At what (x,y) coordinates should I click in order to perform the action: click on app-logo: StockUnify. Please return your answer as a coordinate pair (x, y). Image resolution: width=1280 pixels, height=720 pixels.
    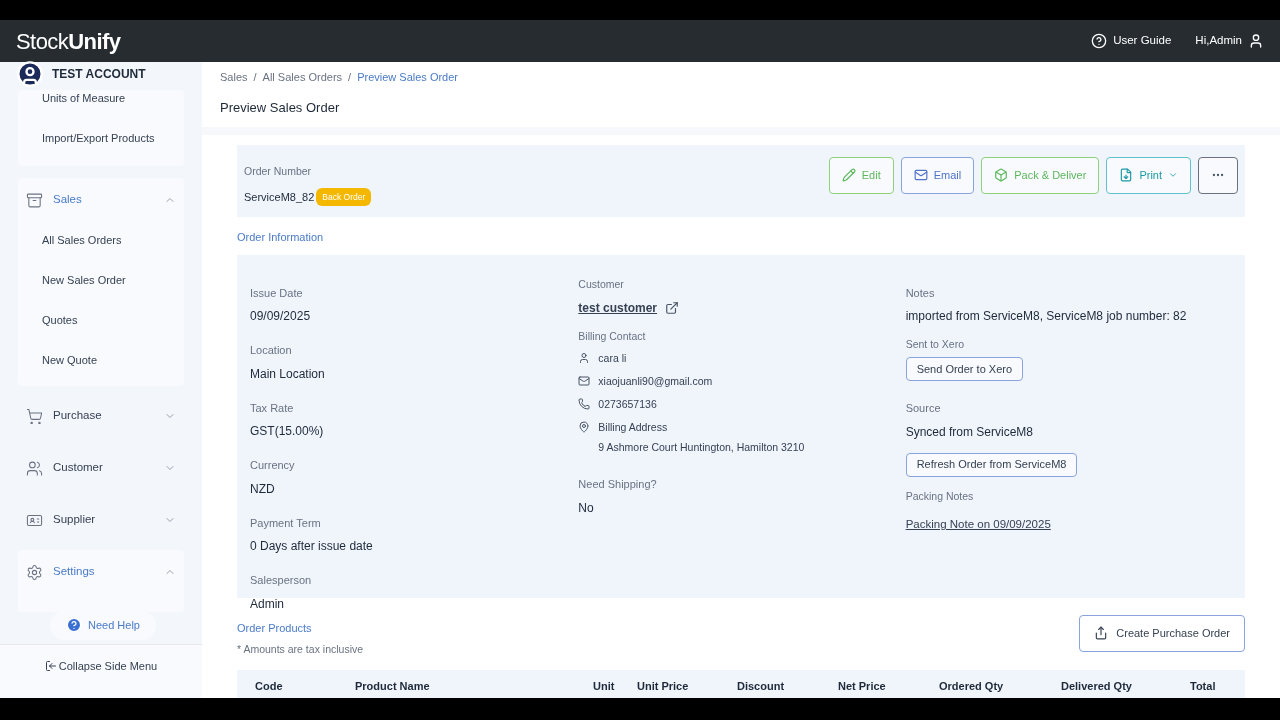
    Looking at the image, I should click on (68, 41).